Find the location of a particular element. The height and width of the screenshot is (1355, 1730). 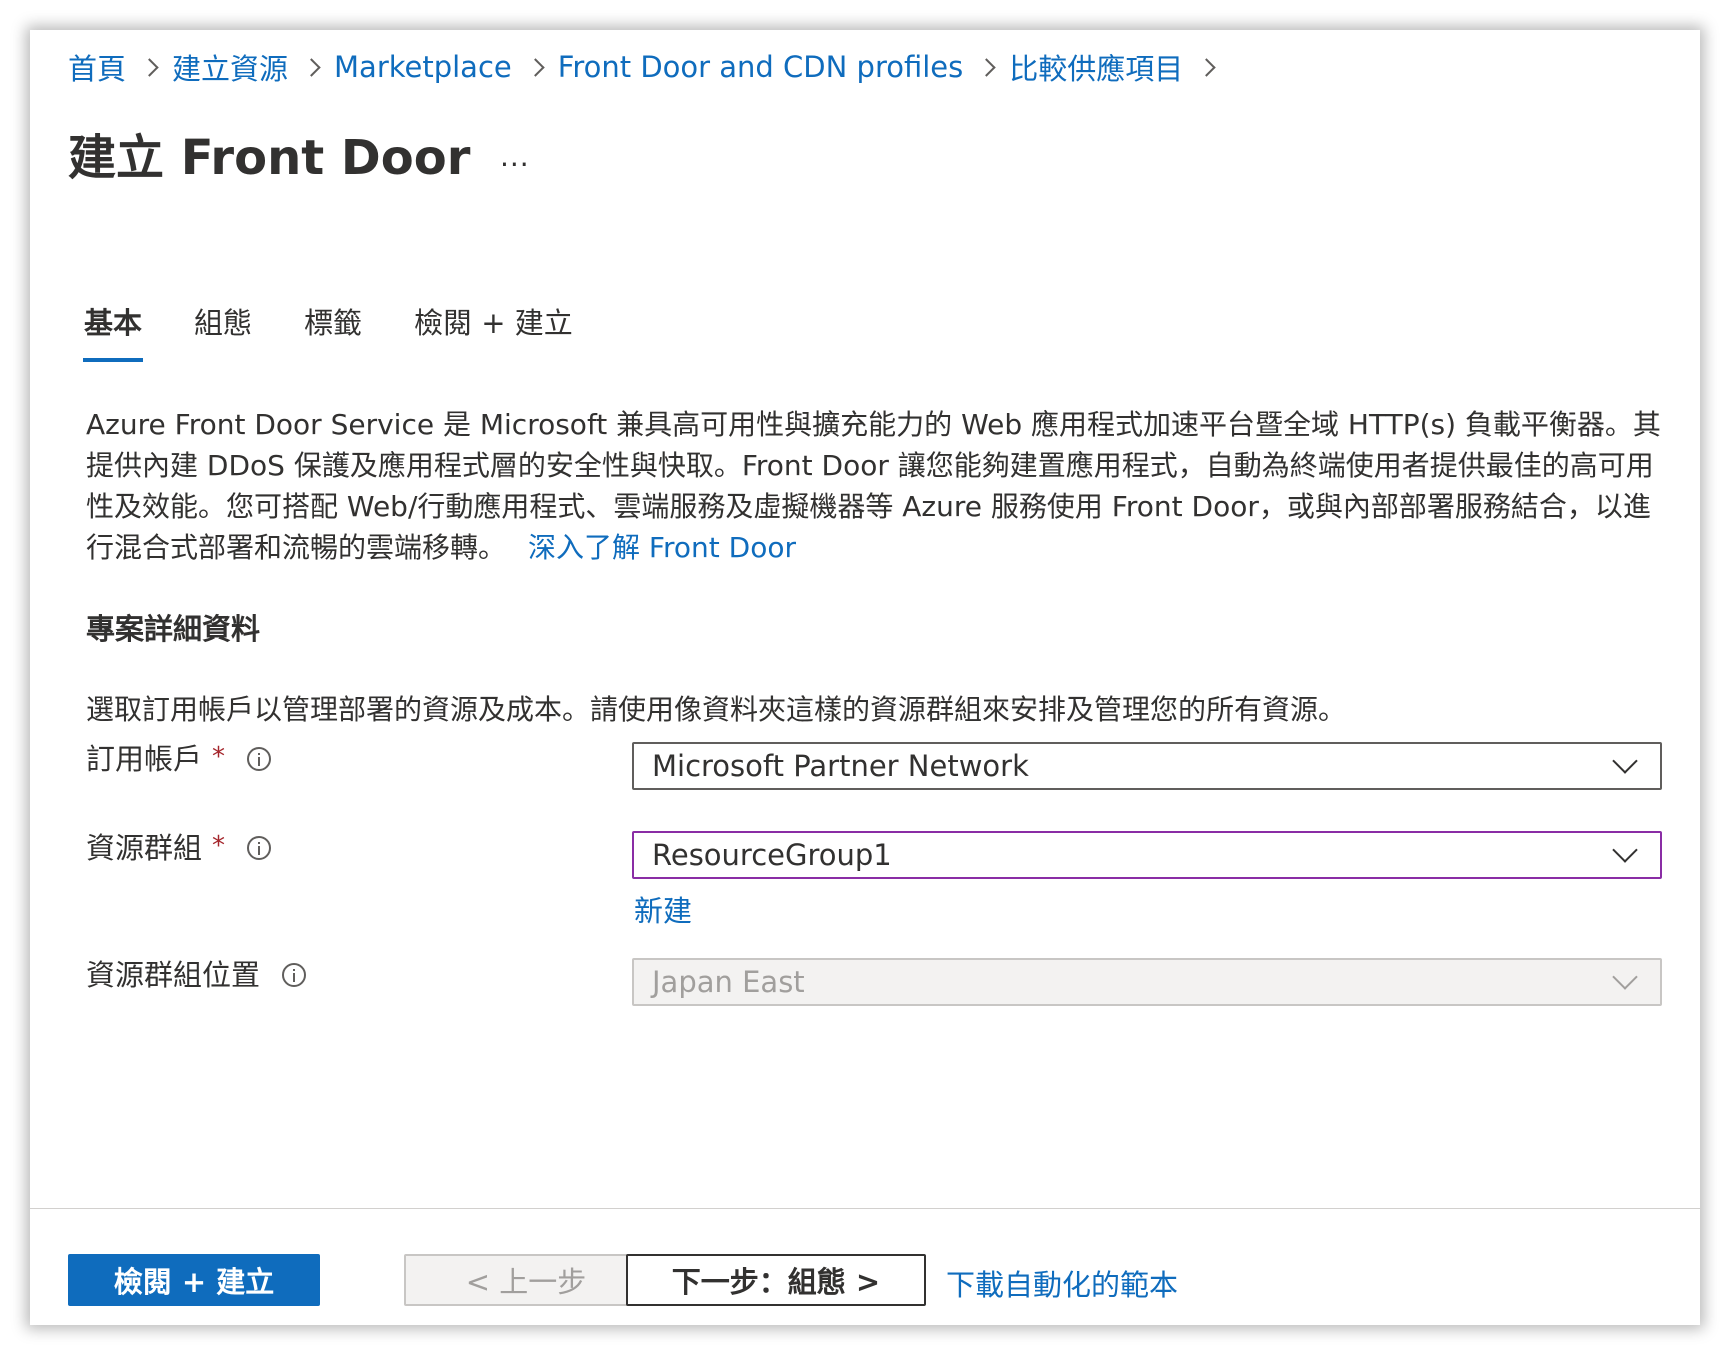

resource-group-location-label: 資源群組位置 is located at coordinates (196, 973).